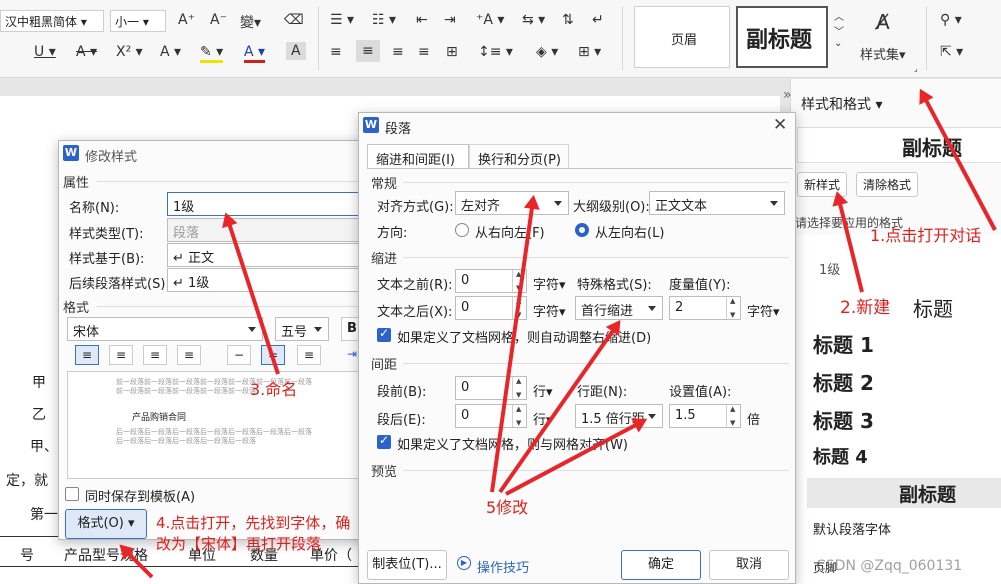 The image size is (1001, 584). What do you see at coordinates (717, 203) in the screenshot?
I see `outline-level-select: 正文文本` at bounding box center [717, 203].